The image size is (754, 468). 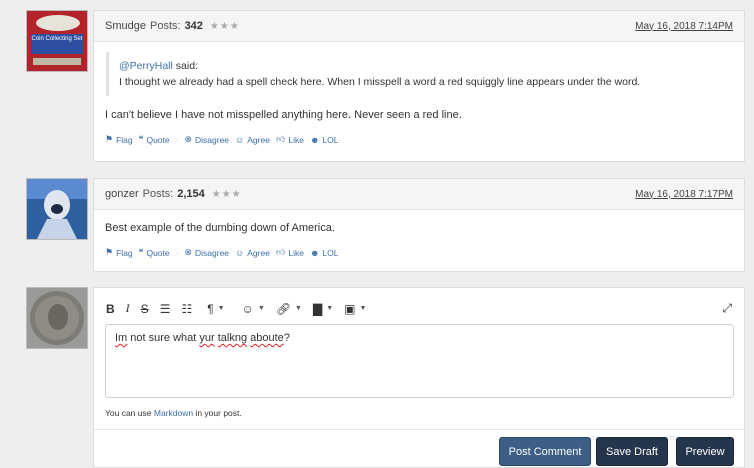 I want to click on avatar: Coin Collecting Set, so click(x=57, y=41).